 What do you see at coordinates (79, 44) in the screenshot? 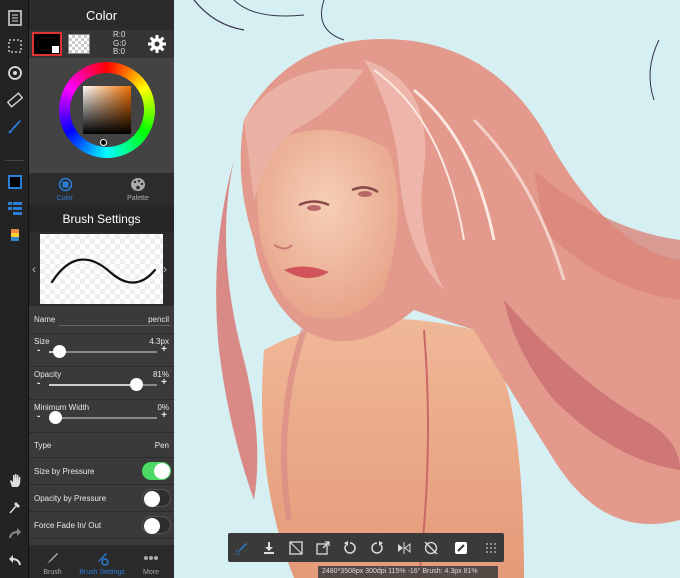
I see `sub-color-swatch` at bounding box center [79, 44].